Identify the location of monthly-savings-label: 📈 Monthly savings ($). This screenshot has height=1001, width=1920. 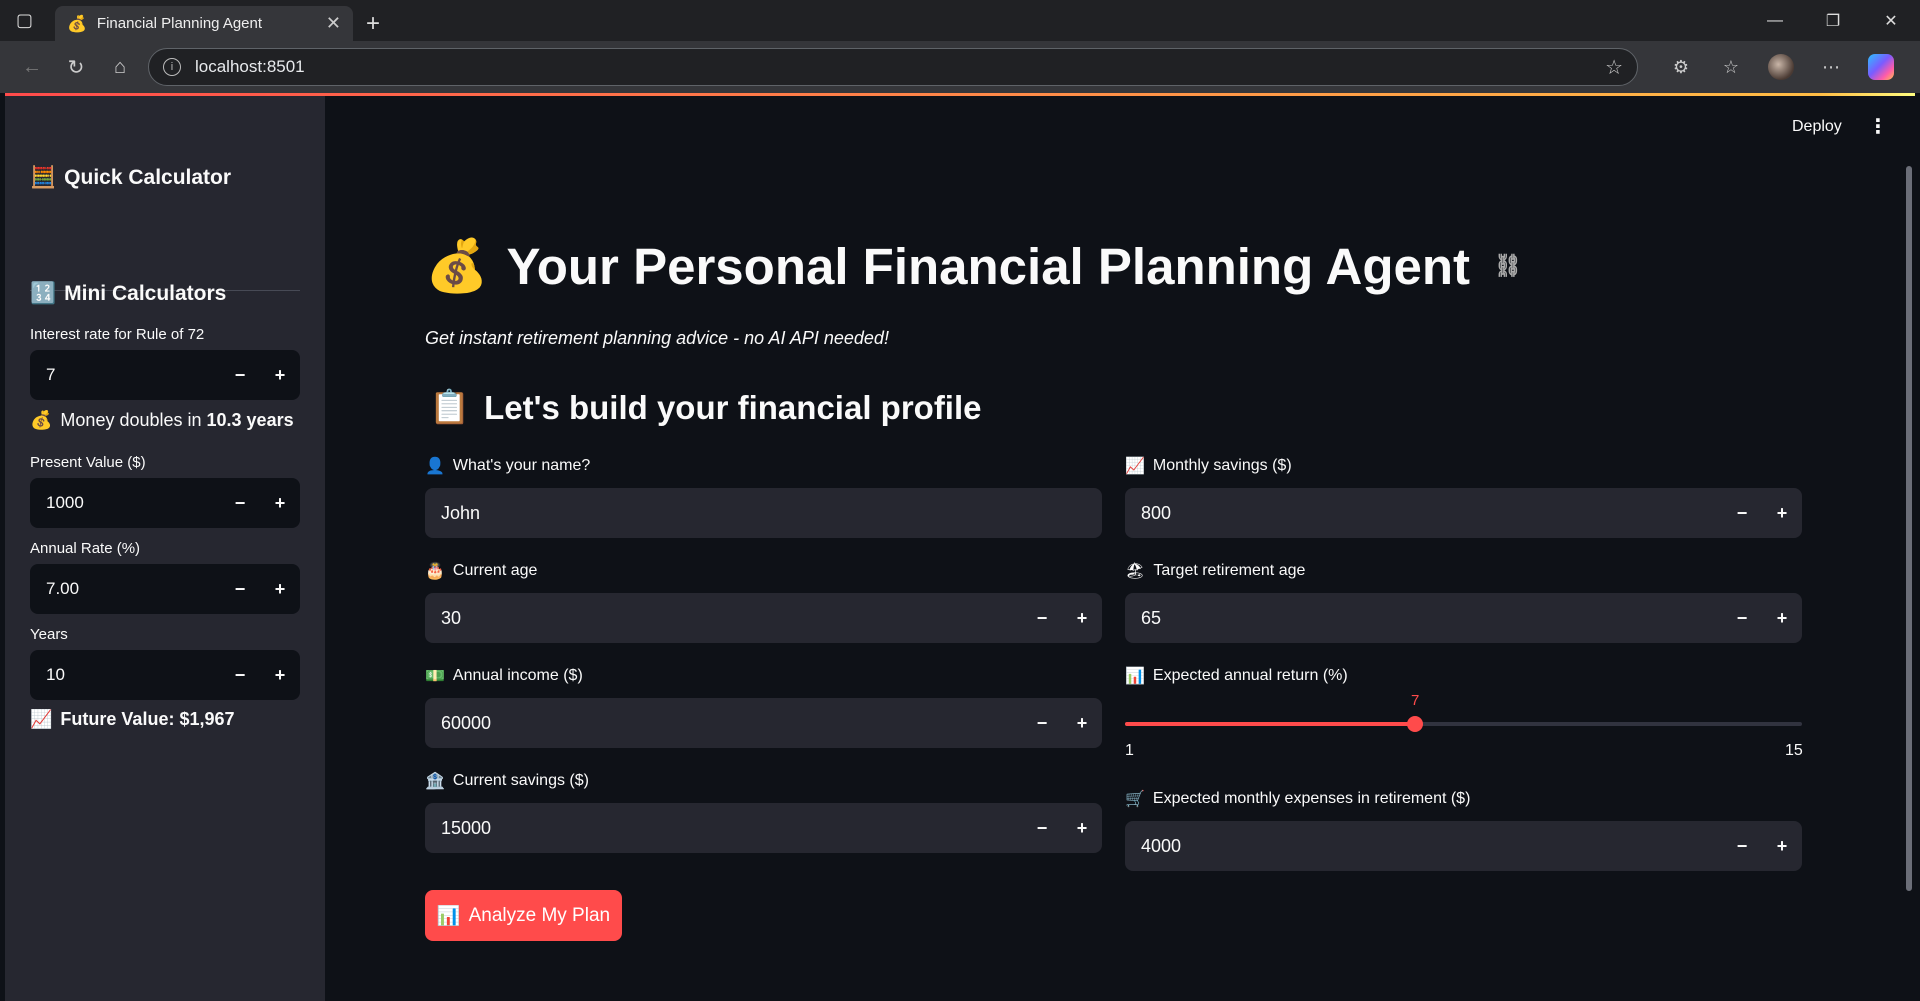
(1208, 466).